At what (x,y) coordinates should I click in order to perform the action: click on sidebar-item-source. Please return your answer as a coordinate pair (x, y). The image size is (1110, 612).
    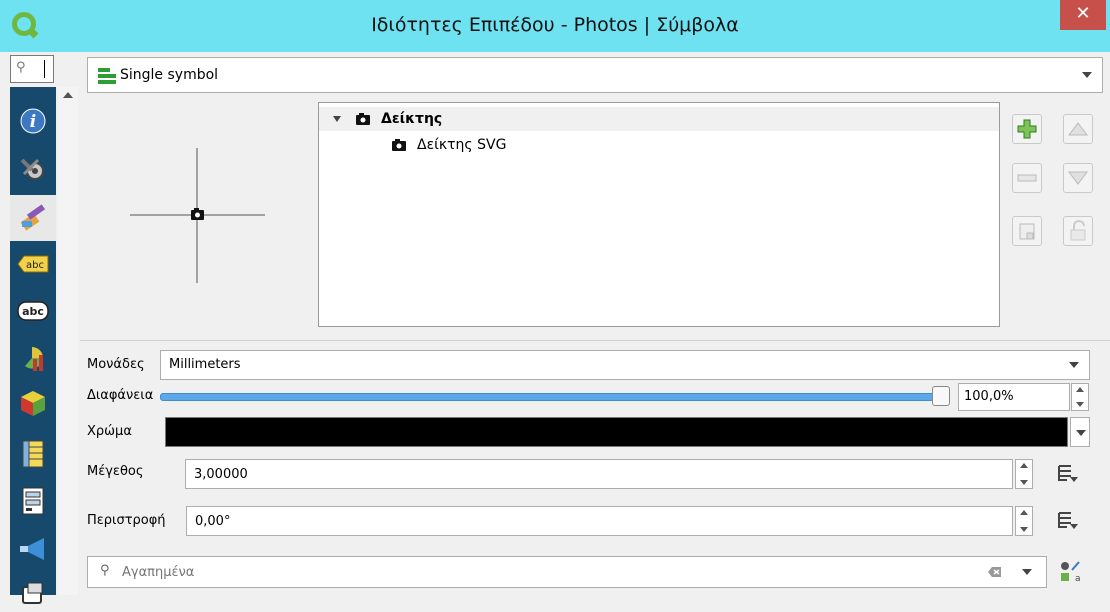
    Looking at the image, I should click on (33, 169).